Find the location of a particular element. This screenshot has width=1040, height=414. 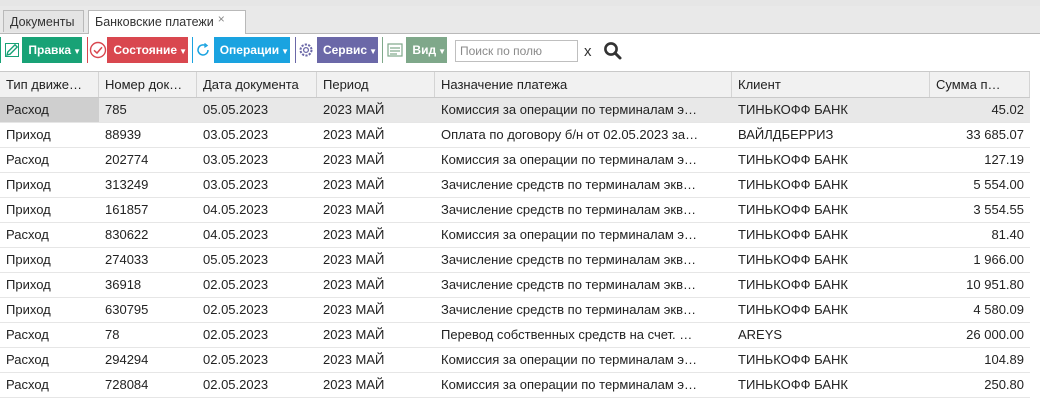

edit-menu-button: Правка ▼ is located at coordinates (41, 50).